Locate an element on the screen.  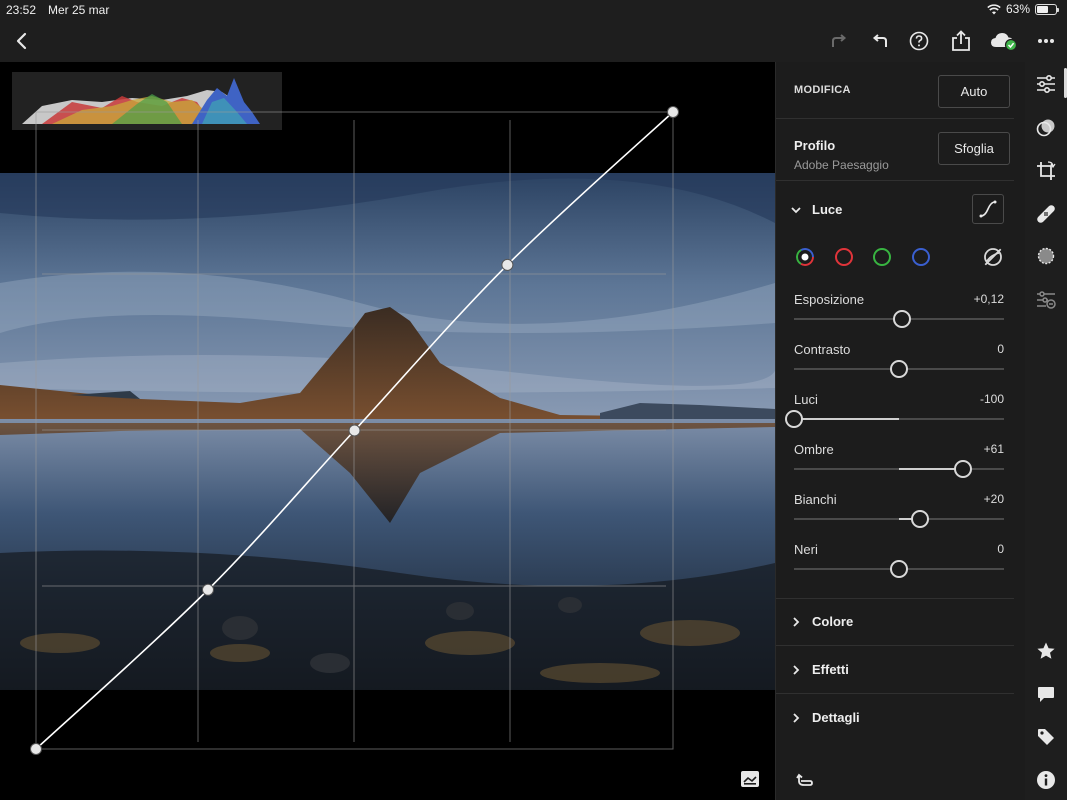
slider-bianchi: Bianchi +20 is located at coordinates (899, 514).